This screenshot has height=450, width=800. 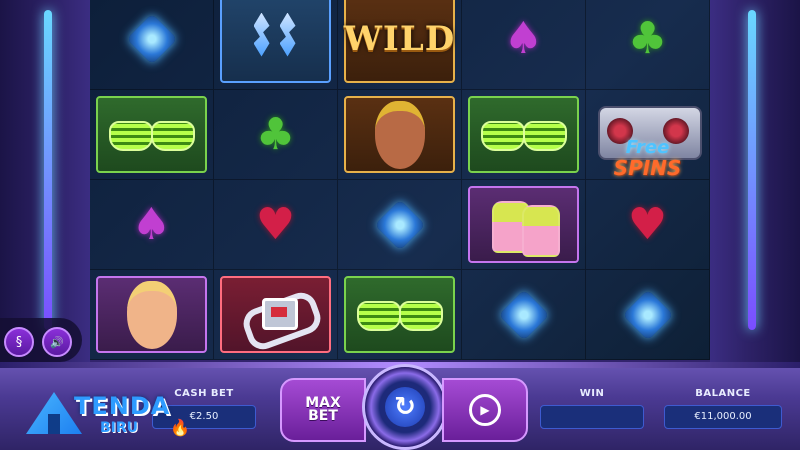 I want to click on autoplay-button: ▶, so click(x=485, y=410).